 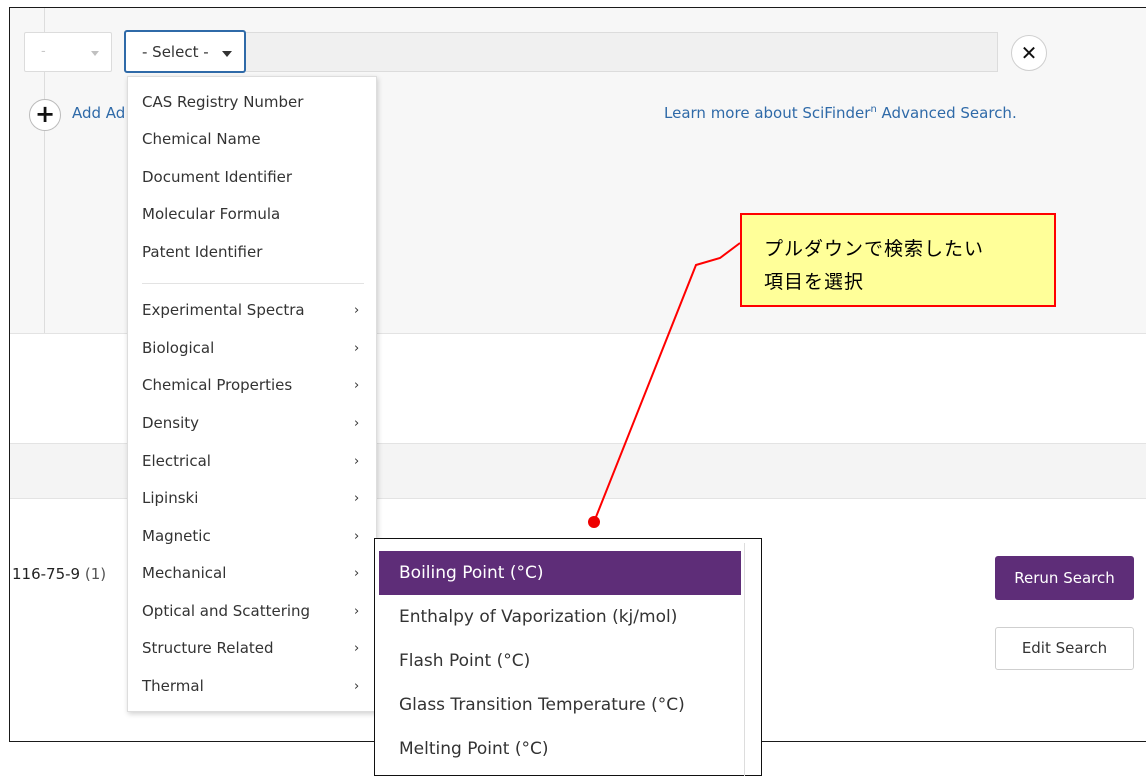 I want to click on submenu-item-melting-point: Melting Point (°C), so click(x=560, y=749).